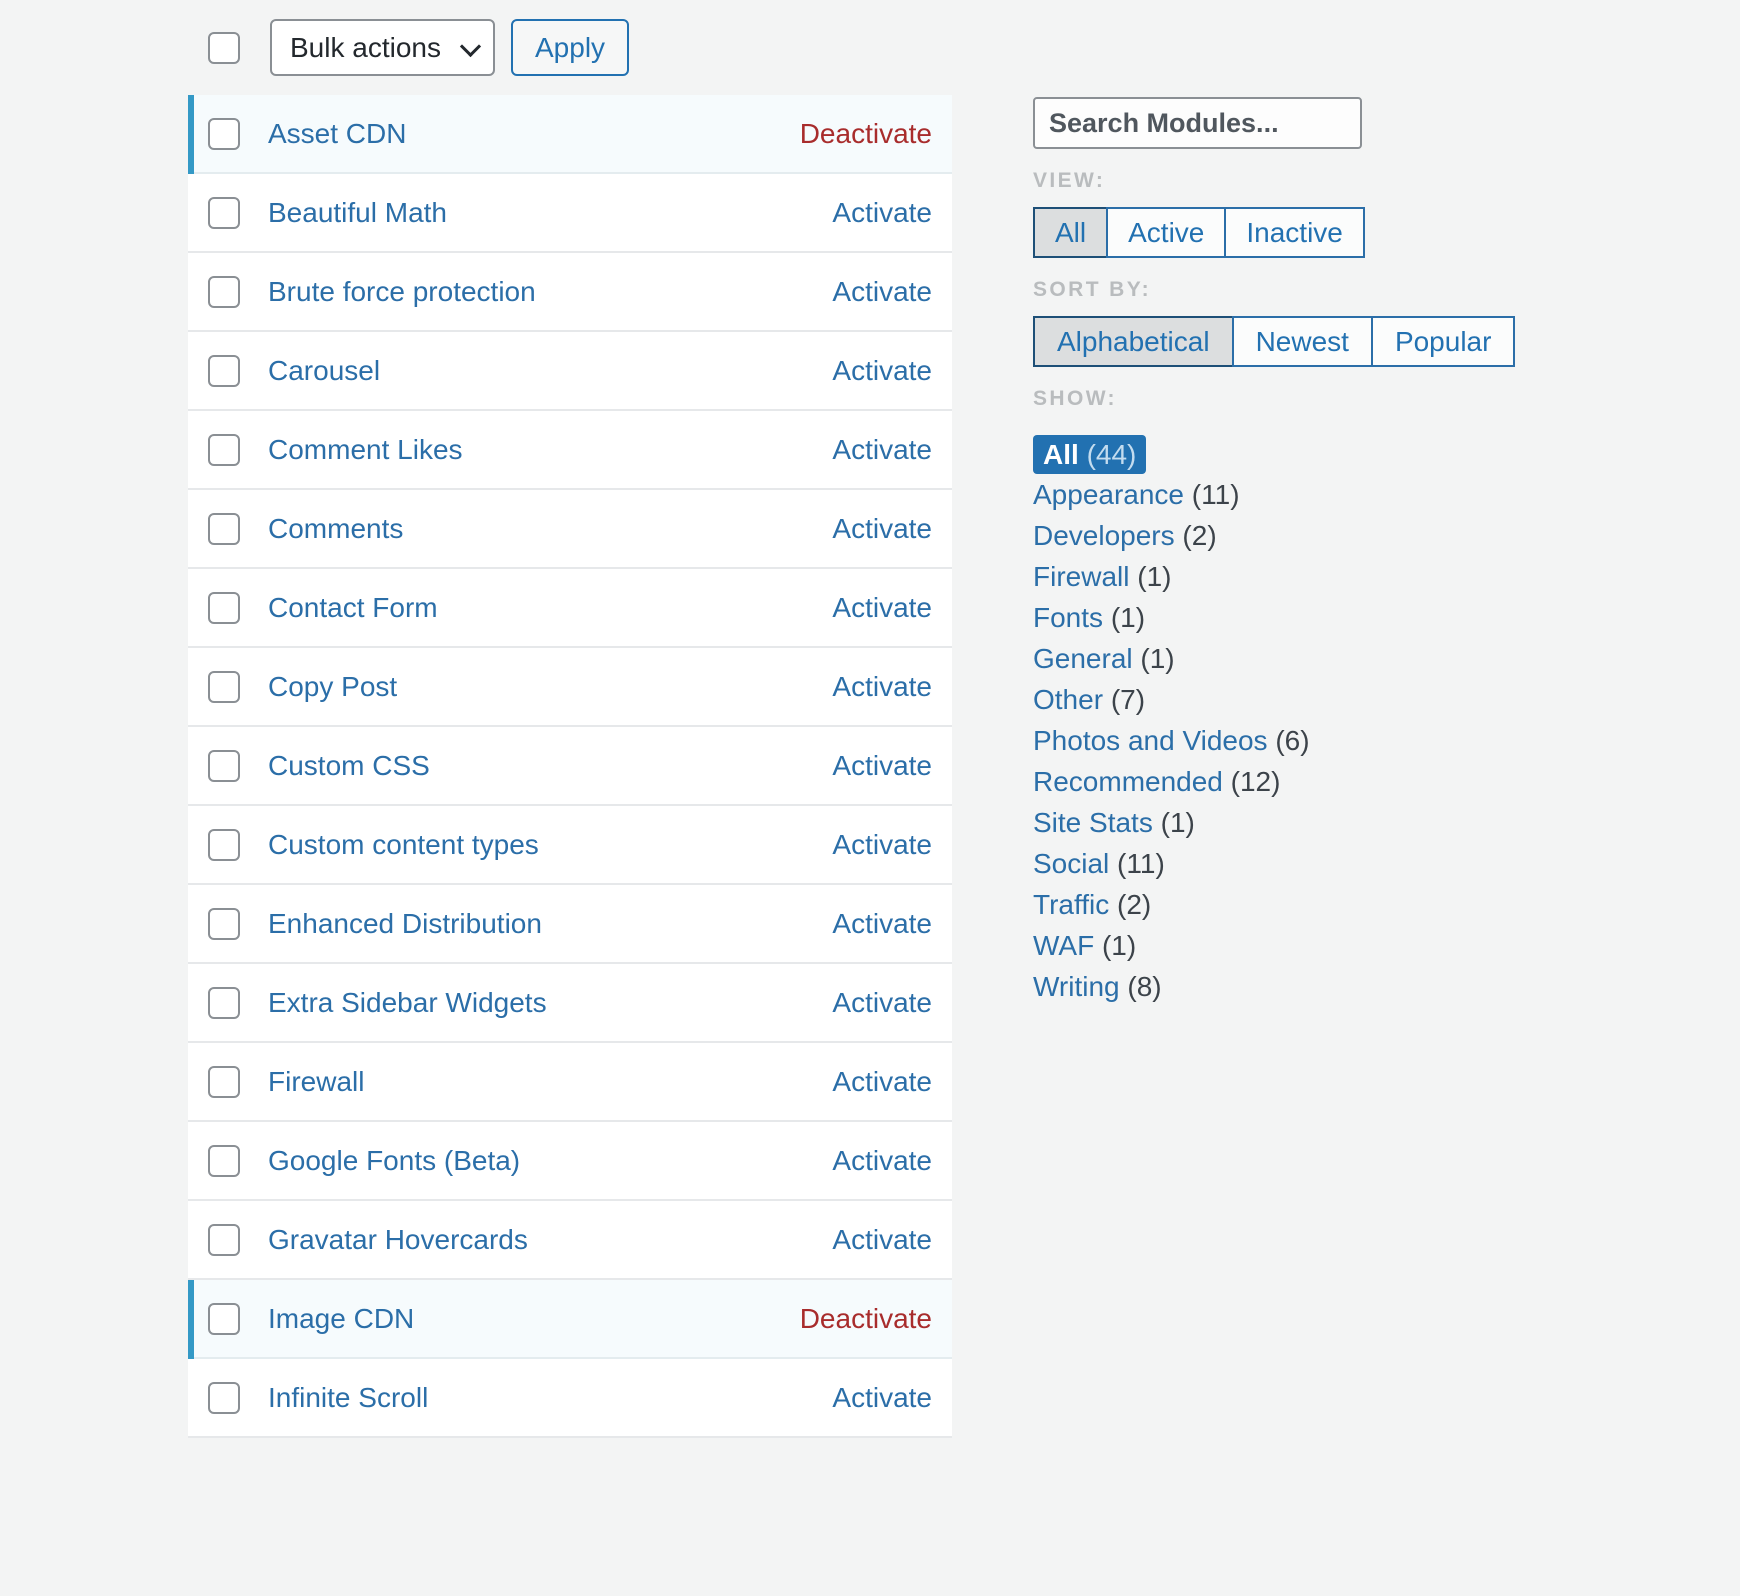 The width and height of the screenshot is (1740, 1596). I want to click on category-item: Traffic (2), so click(1383, 904).